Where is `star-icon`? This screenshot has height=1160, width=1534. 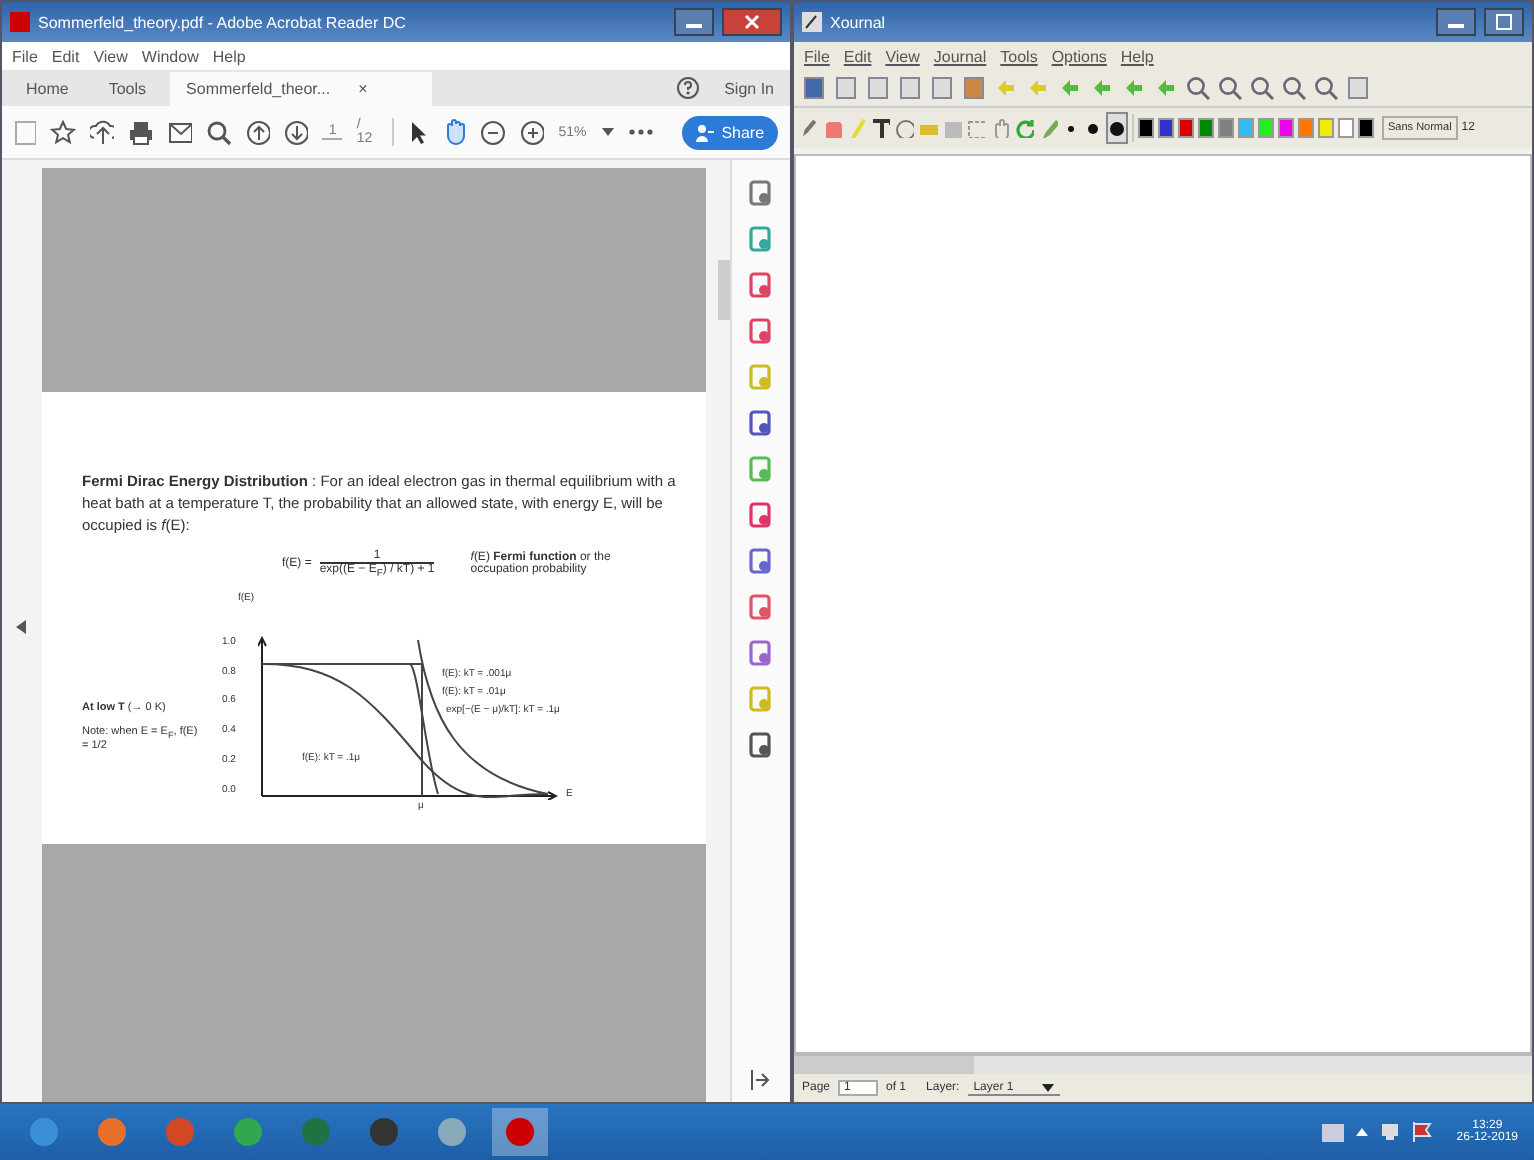
star-icon is located at coordinates (63, 132).